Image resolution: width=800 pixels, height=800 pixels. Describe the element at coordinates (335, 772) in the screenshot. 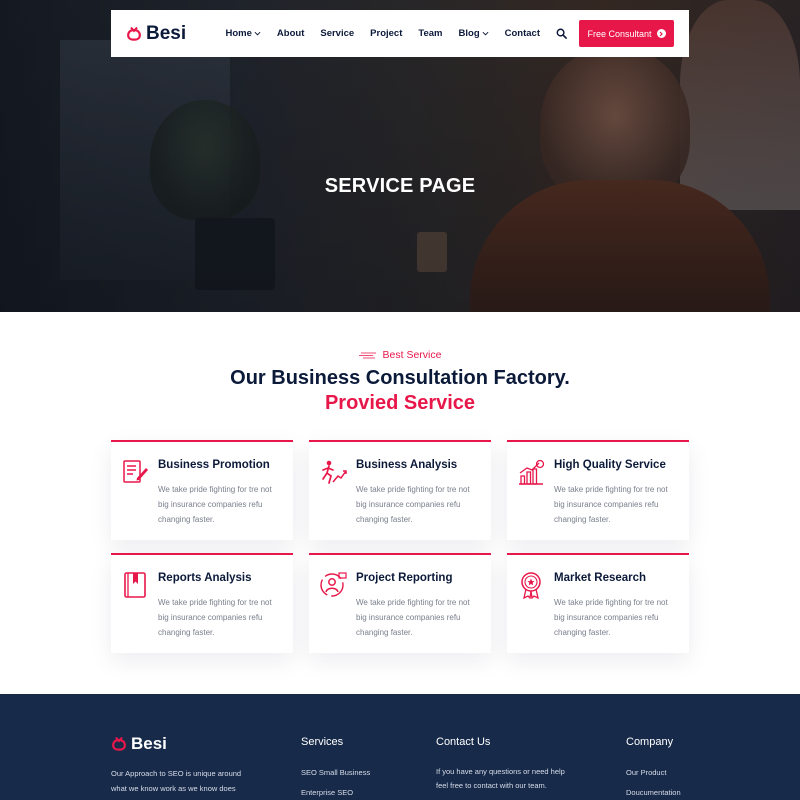

I see `footer-link: SEO Small Business` at that location.